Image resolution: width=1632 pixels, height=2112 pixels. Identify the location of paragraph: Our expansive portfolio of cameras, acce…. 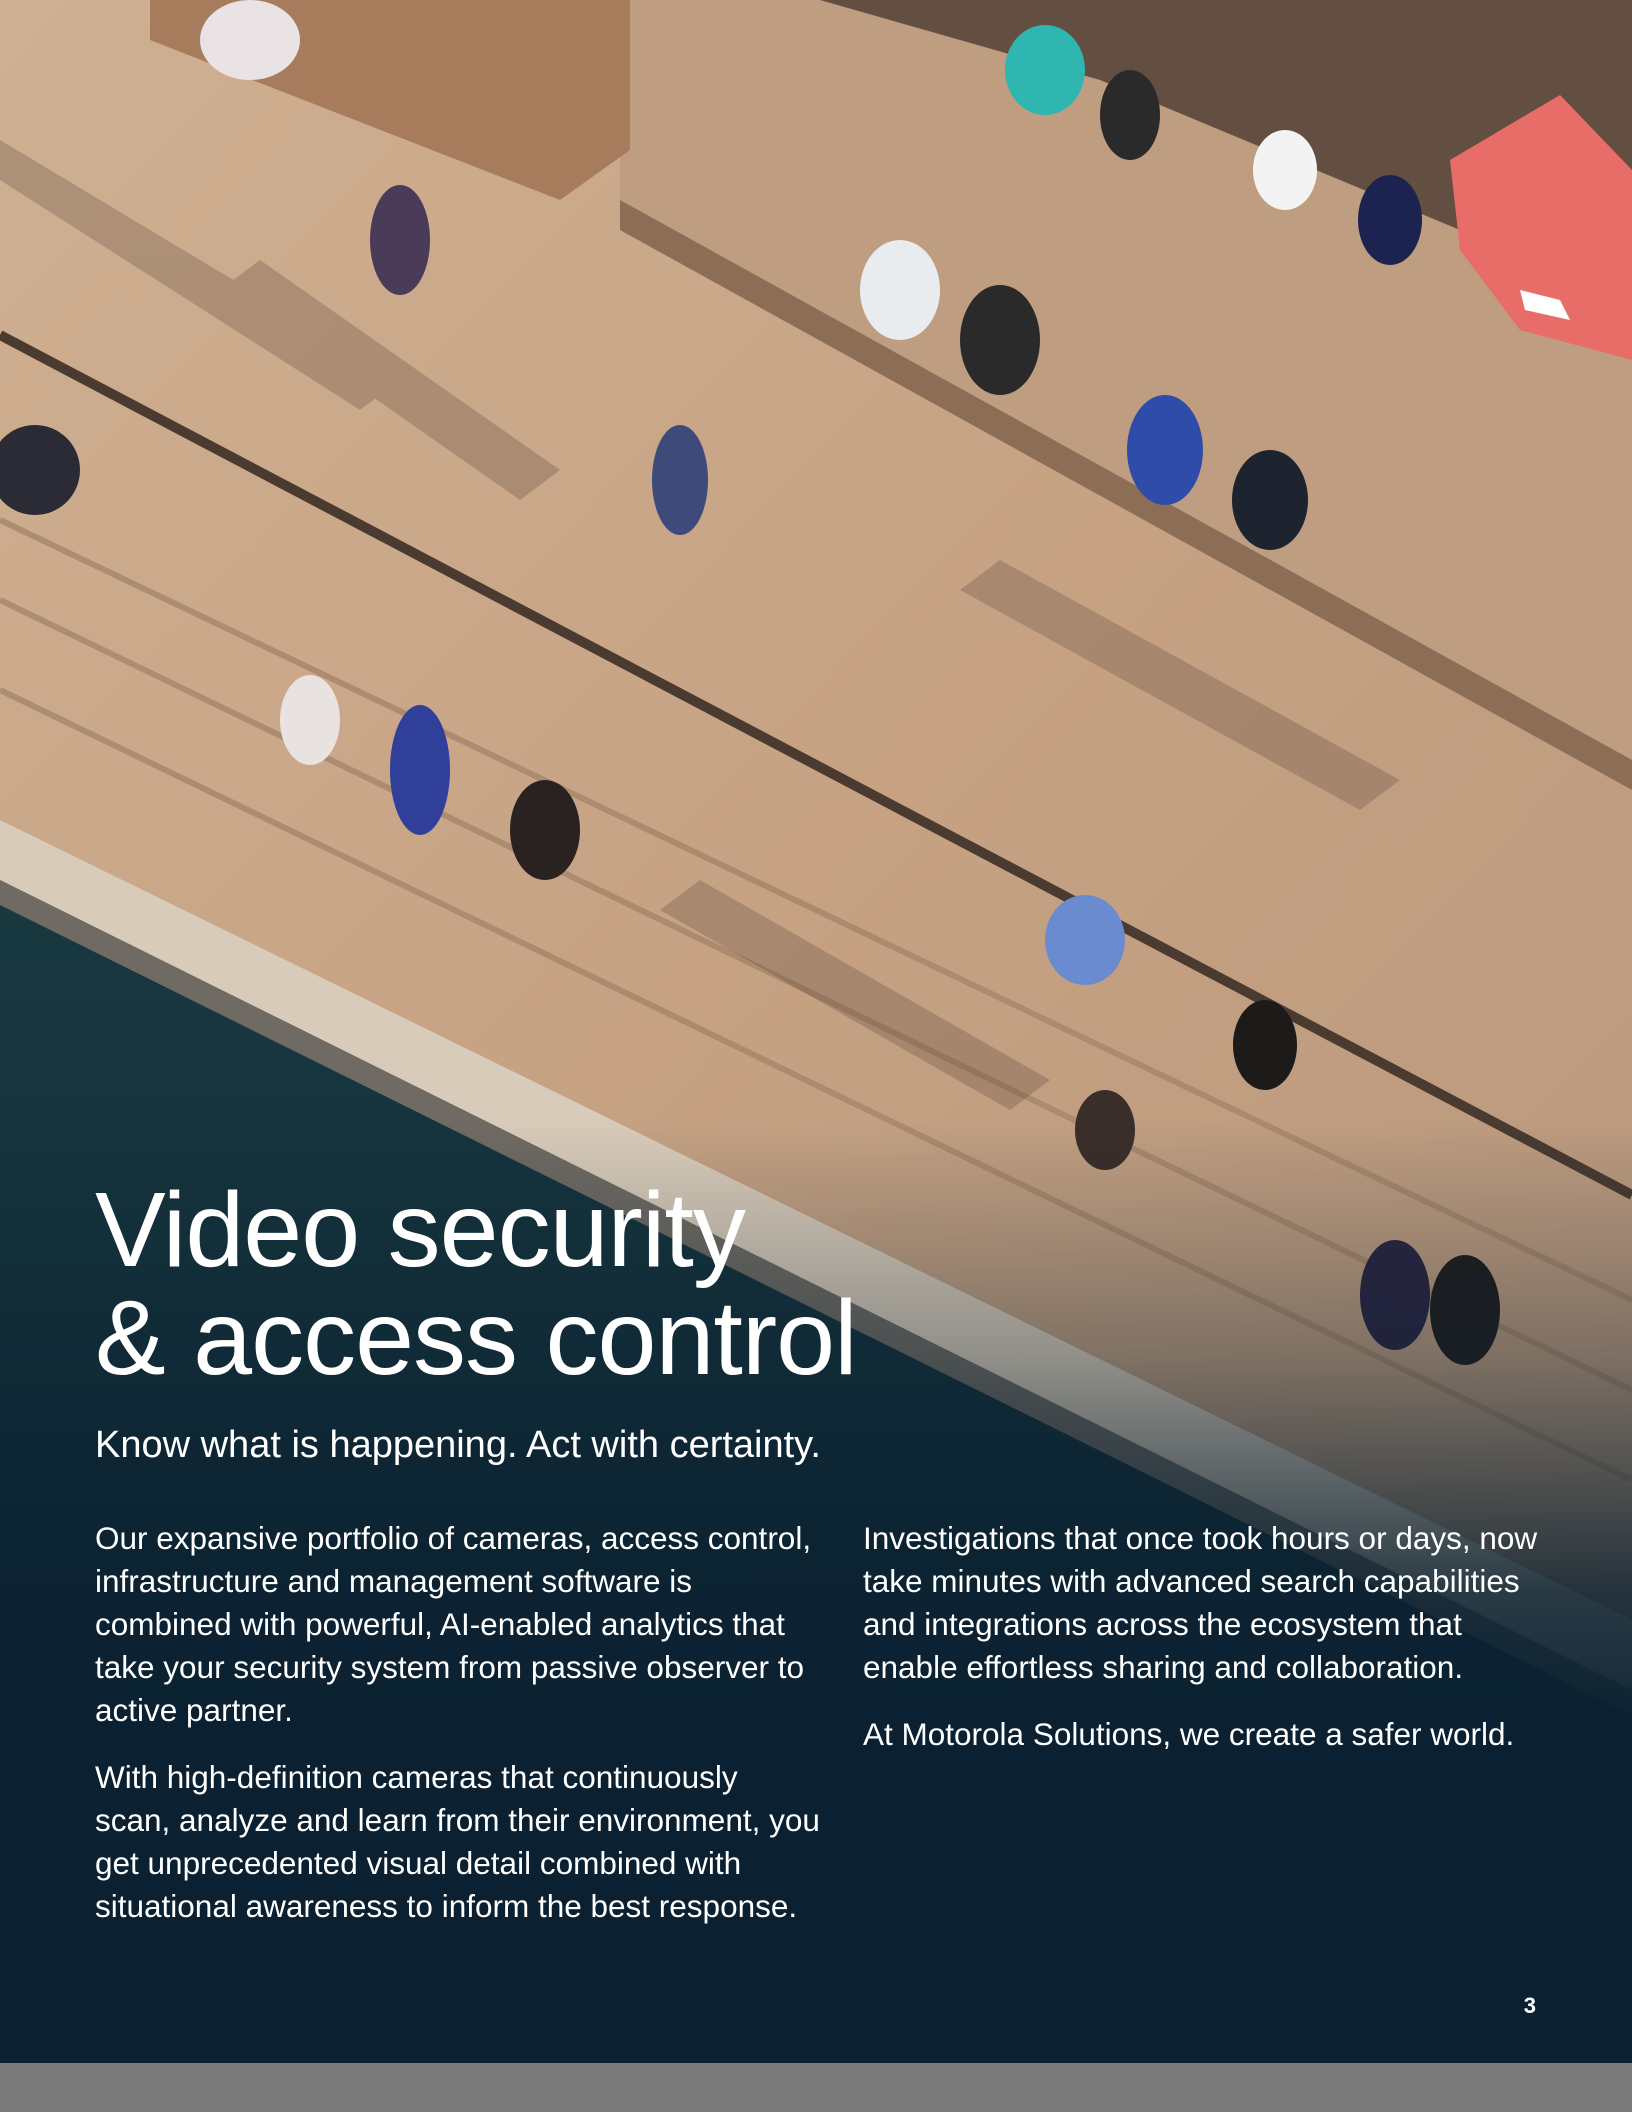
(453, 1624).